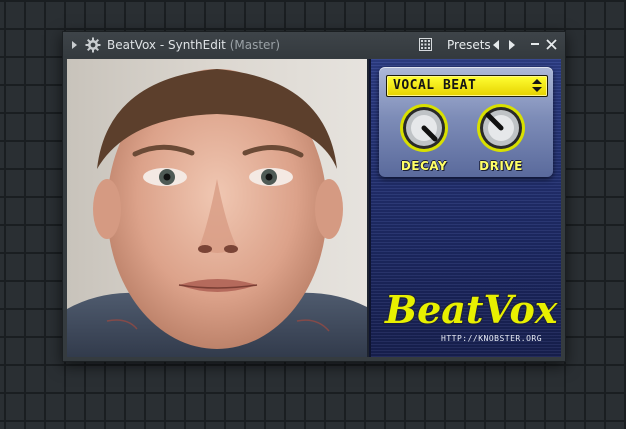 This screenshot has height=429, width=626. Describe the element at coordinates (512, 45) in the screenshot. I see `arrow-right-icon` at that location.